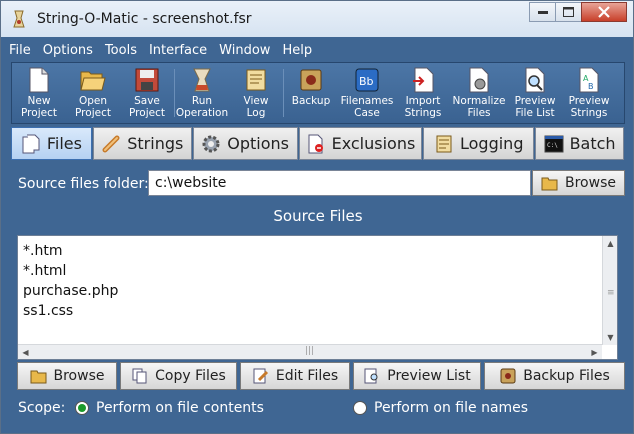 This screenshot has width=634, height=434. What do you see at coordinates (70, 291) in the screenshot?
I see `list-item: purchase.php` at bounding box center [70, 291].